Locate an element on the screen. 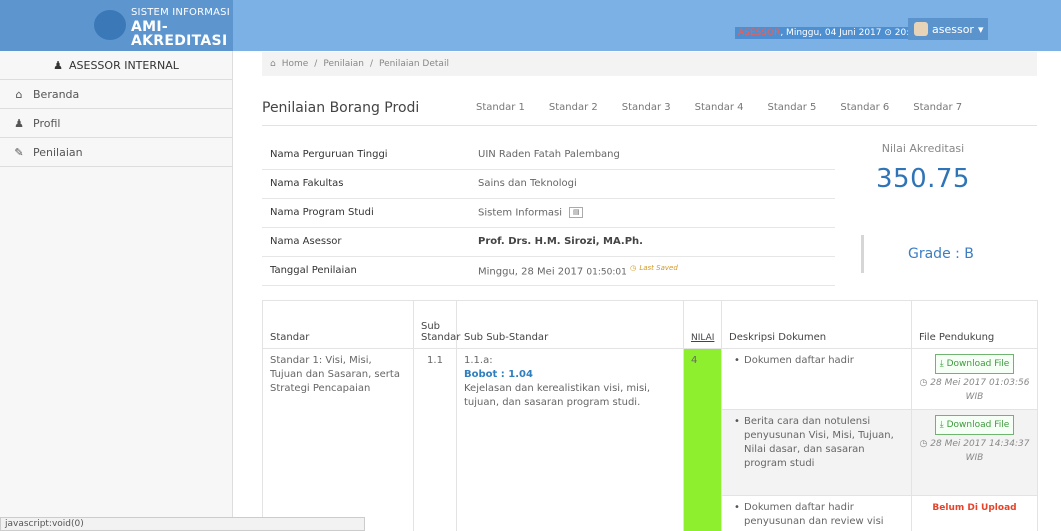 The height and width of the screenshot is (531, 1061). sidebar-title-text: ASESSOR INTERNAL is located at coordinates (123, 65).